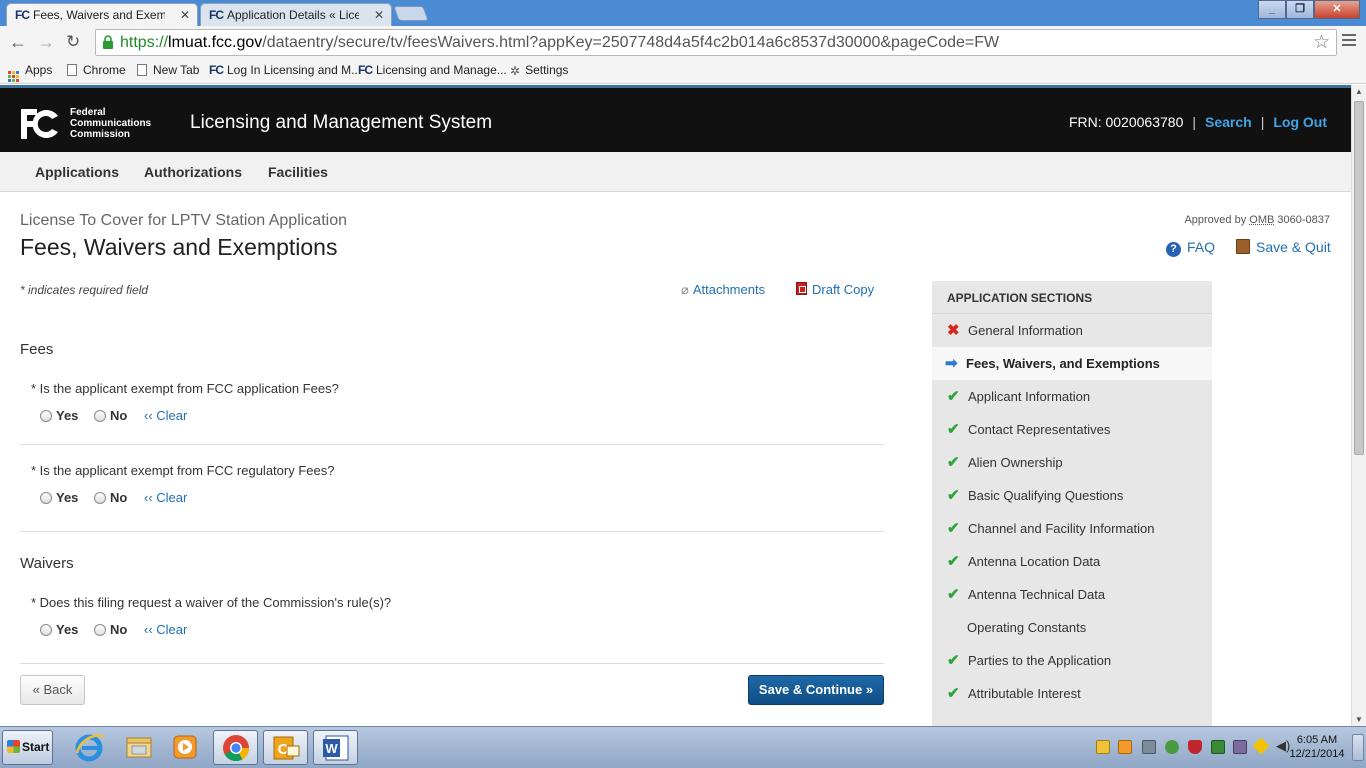 The width and height of the screenshot is (1366, 768). I want to click on scroll-down-icon: ▼, so click(1359, 719).